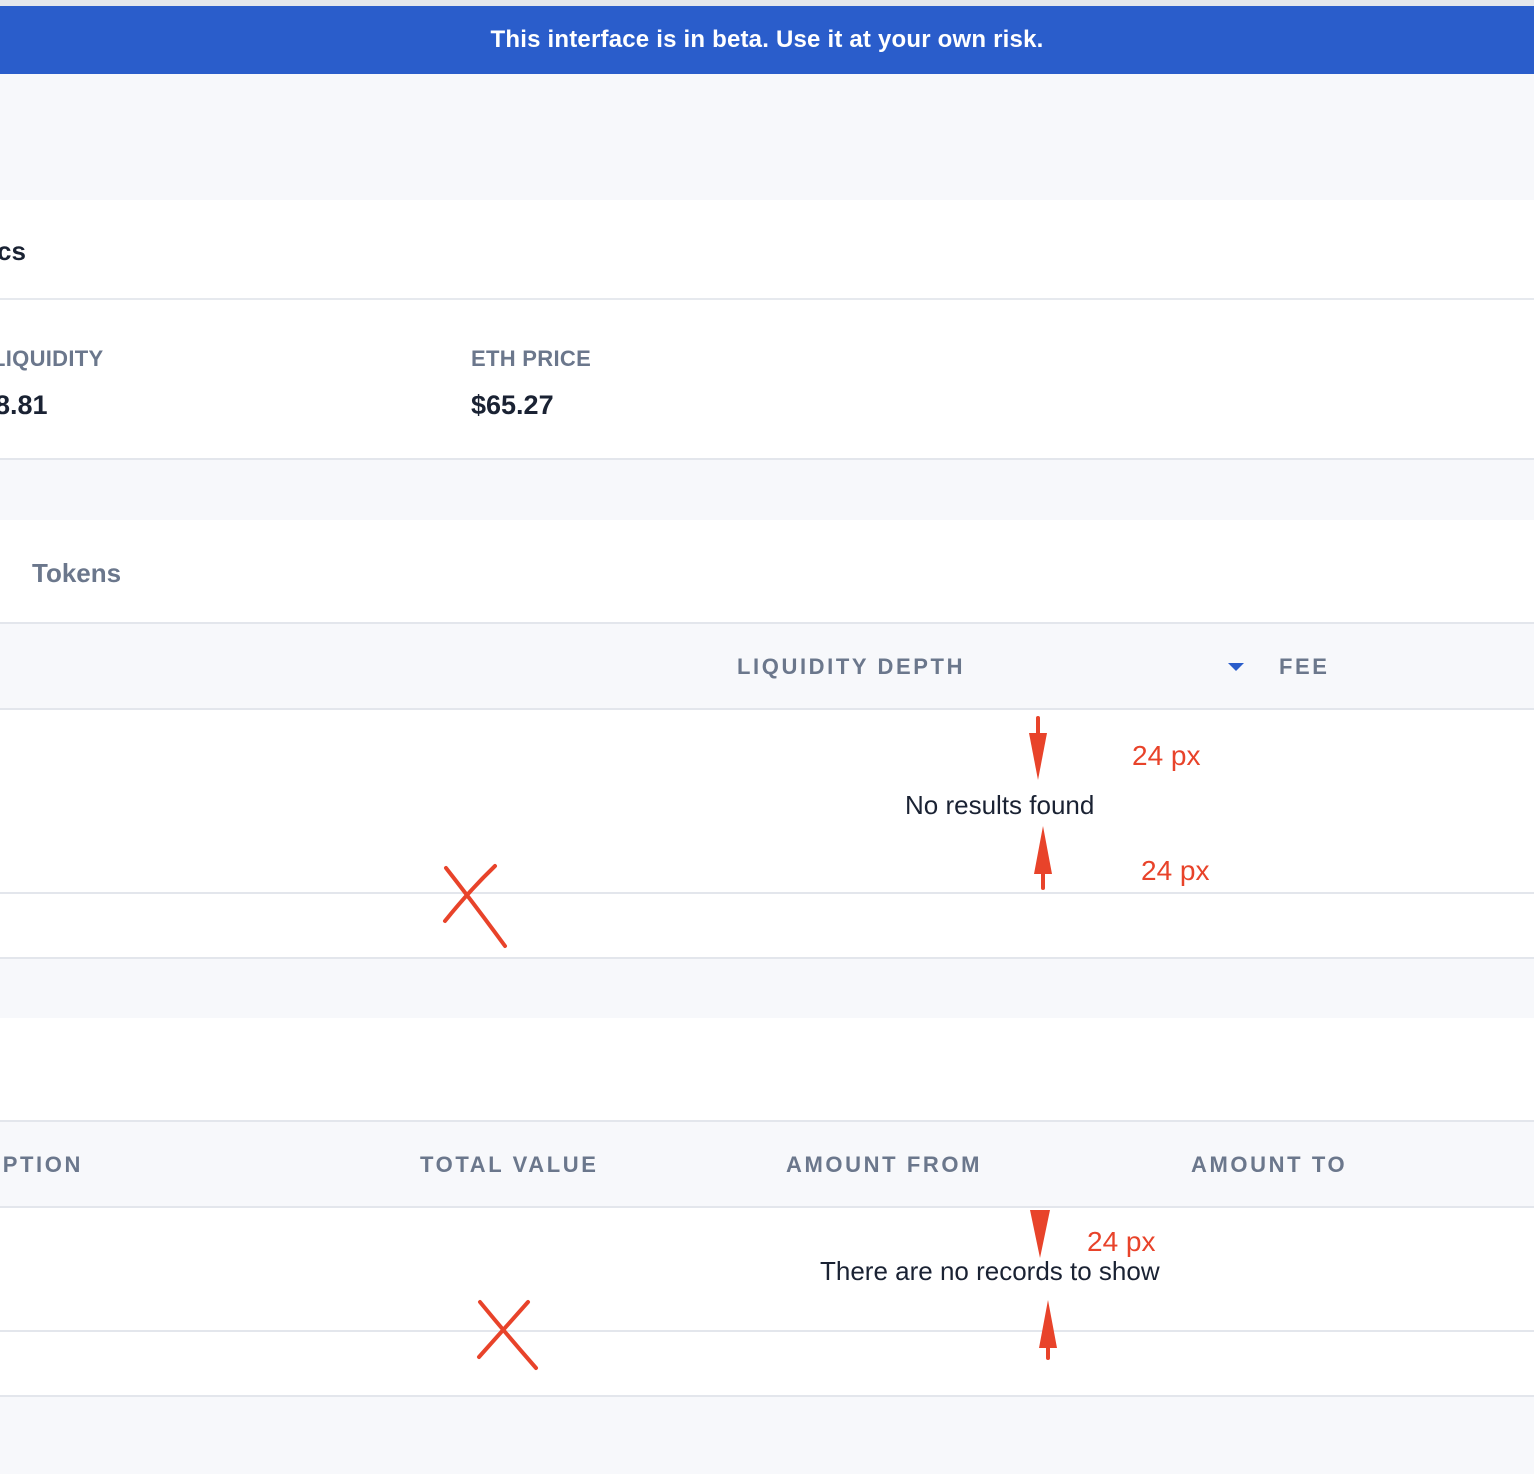  I want to click on annotation-label-records-gap: 24 px, so click(1121, 1241).